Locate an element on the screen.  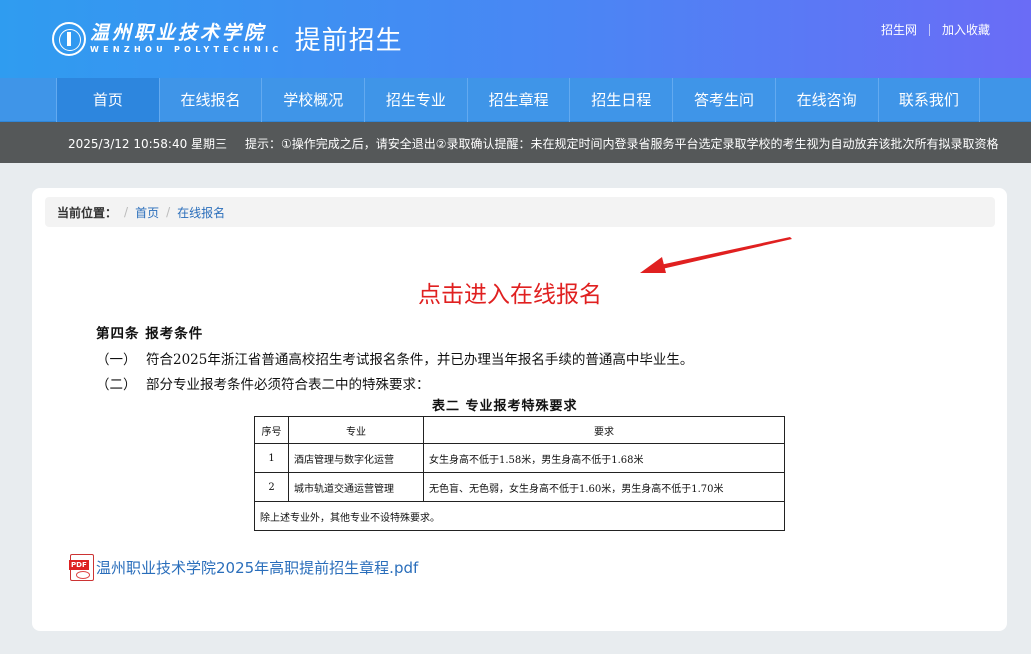
breadcrumb-current: 在线报名 is located at coordinates (201, 212).